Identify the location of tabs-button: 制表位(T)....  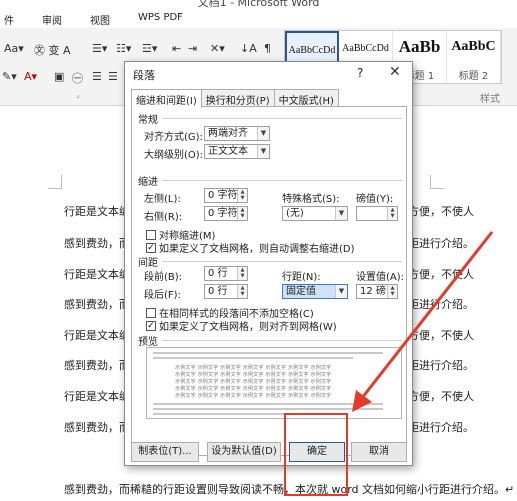
(165, 452).